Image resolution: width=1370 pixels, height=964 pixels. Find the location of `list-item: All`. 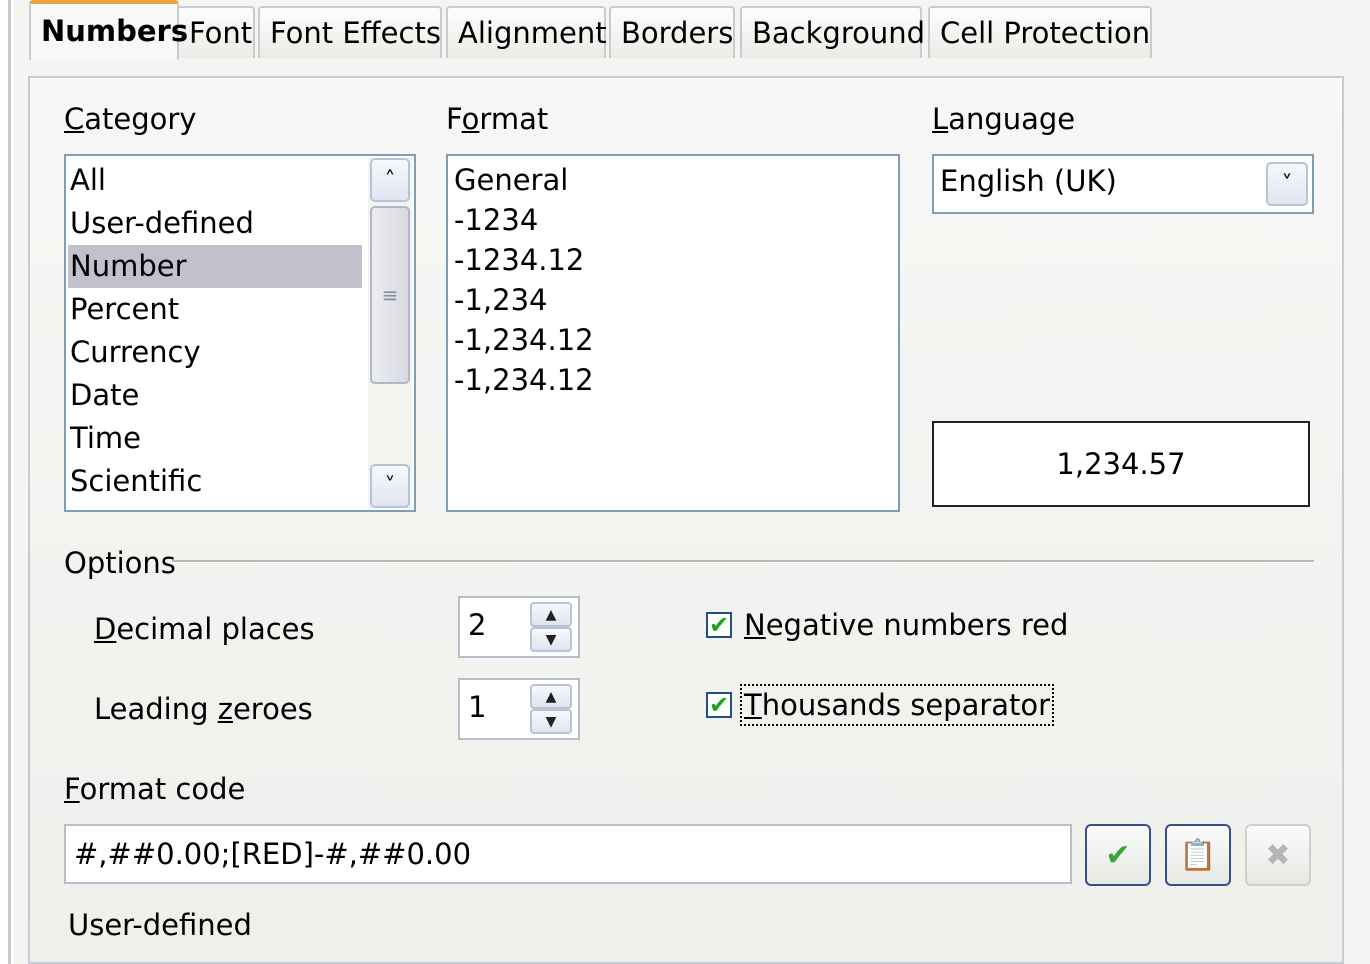

list-item: All is located at coordinates (88, 180).